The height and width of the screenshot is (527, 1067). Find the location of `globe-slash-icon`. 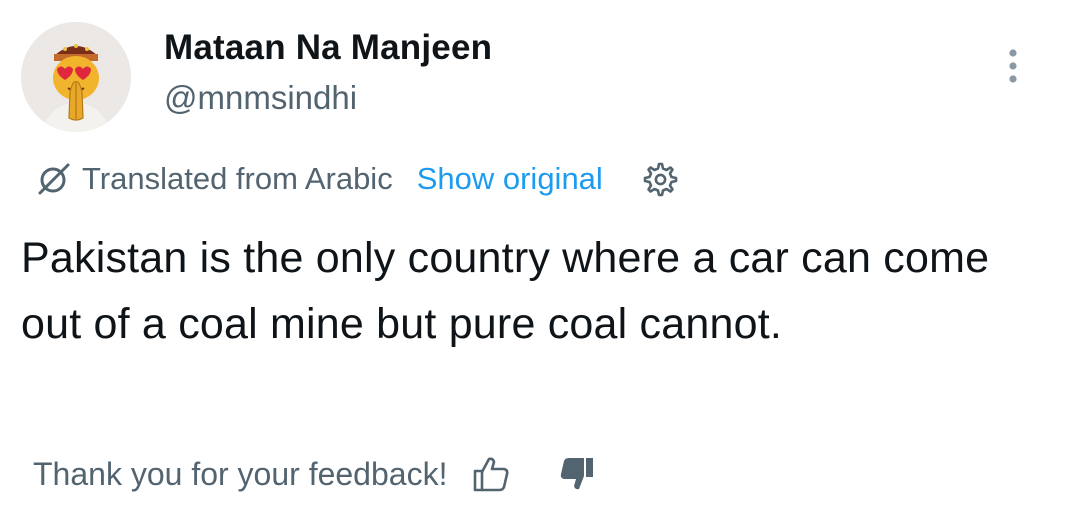

globe-slash-icon is located at coordinates (54, 179).